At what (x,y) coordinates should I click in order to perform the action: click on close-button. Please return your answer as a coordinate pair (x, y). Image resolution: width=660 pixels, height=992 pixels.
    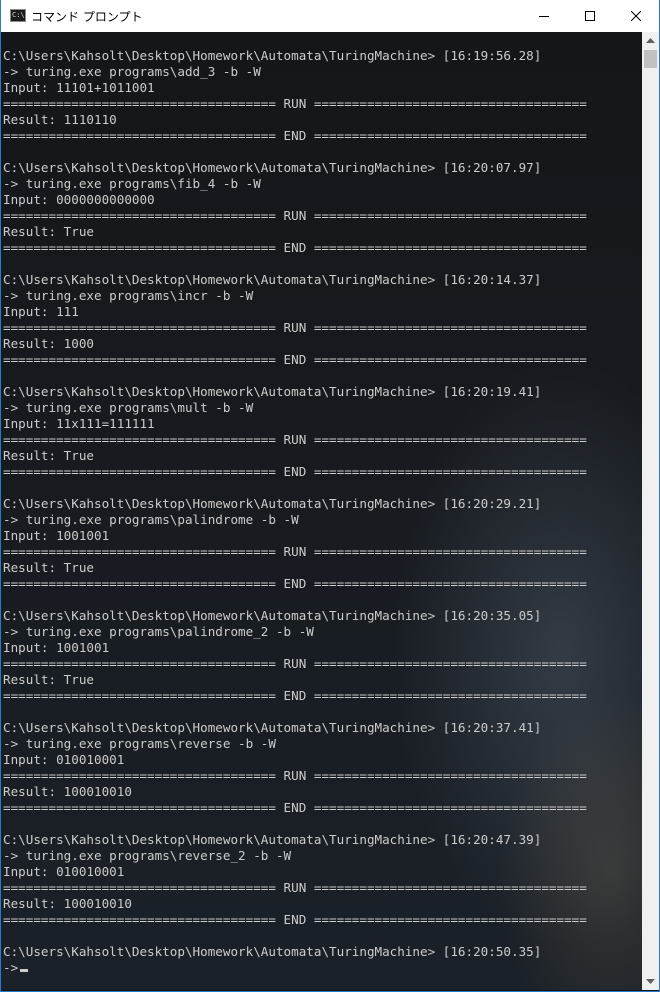
    Looking at the image, I should click on (636, 16).